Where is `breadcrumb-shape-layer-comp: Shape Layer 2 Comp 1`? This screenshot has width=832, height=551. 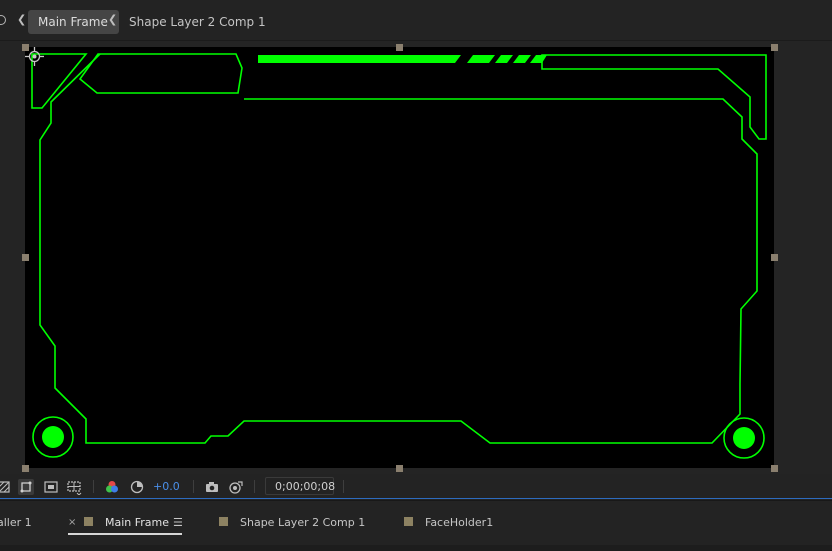 breadcrumb-shape-layer-comp: Shape Layer 2 Comp 1 is located at coordinates (197, 22).